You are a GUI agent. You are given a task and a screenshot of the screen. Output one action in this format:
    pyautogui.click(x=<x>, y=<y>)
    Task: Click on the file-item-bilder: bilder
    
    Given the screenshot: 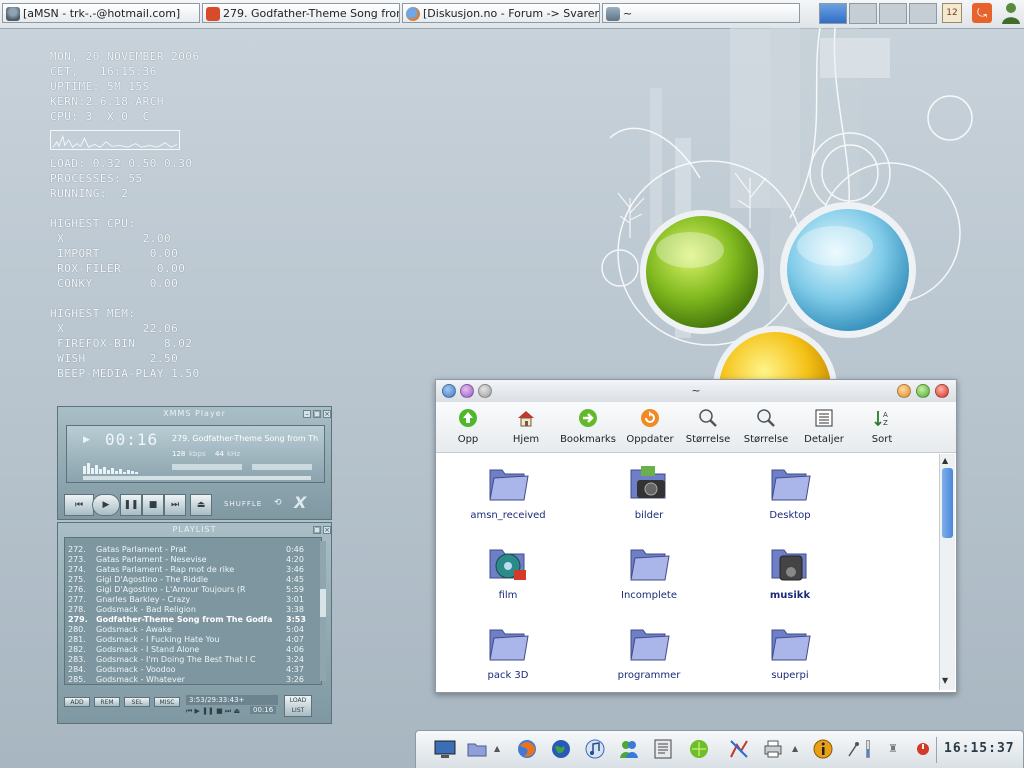 What is the action you would take?
    pyautogui.click(x=649, y=496)
    